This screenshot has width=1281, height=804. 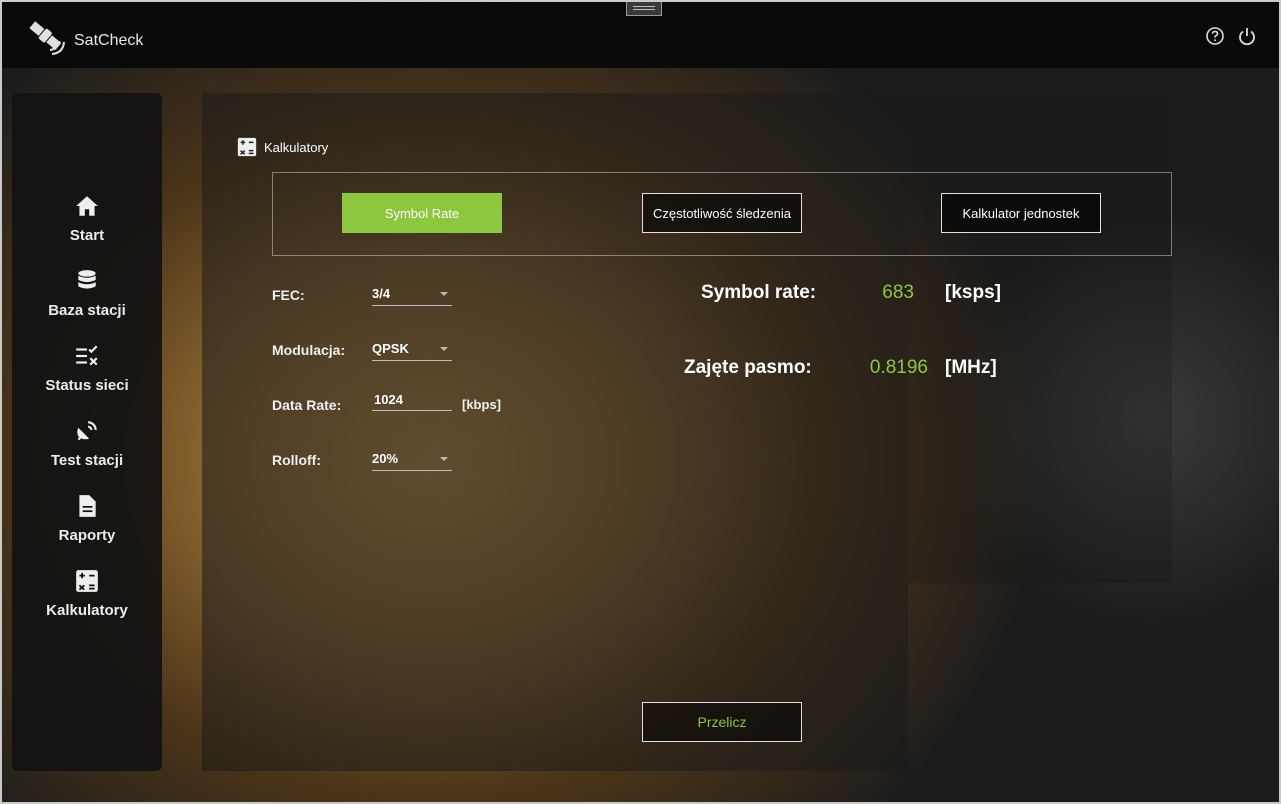 What do you see at coordinates (296, 147) in the screenshot?
I see `page-title-text: Kalkulatory` at bounding box center [296, 147].